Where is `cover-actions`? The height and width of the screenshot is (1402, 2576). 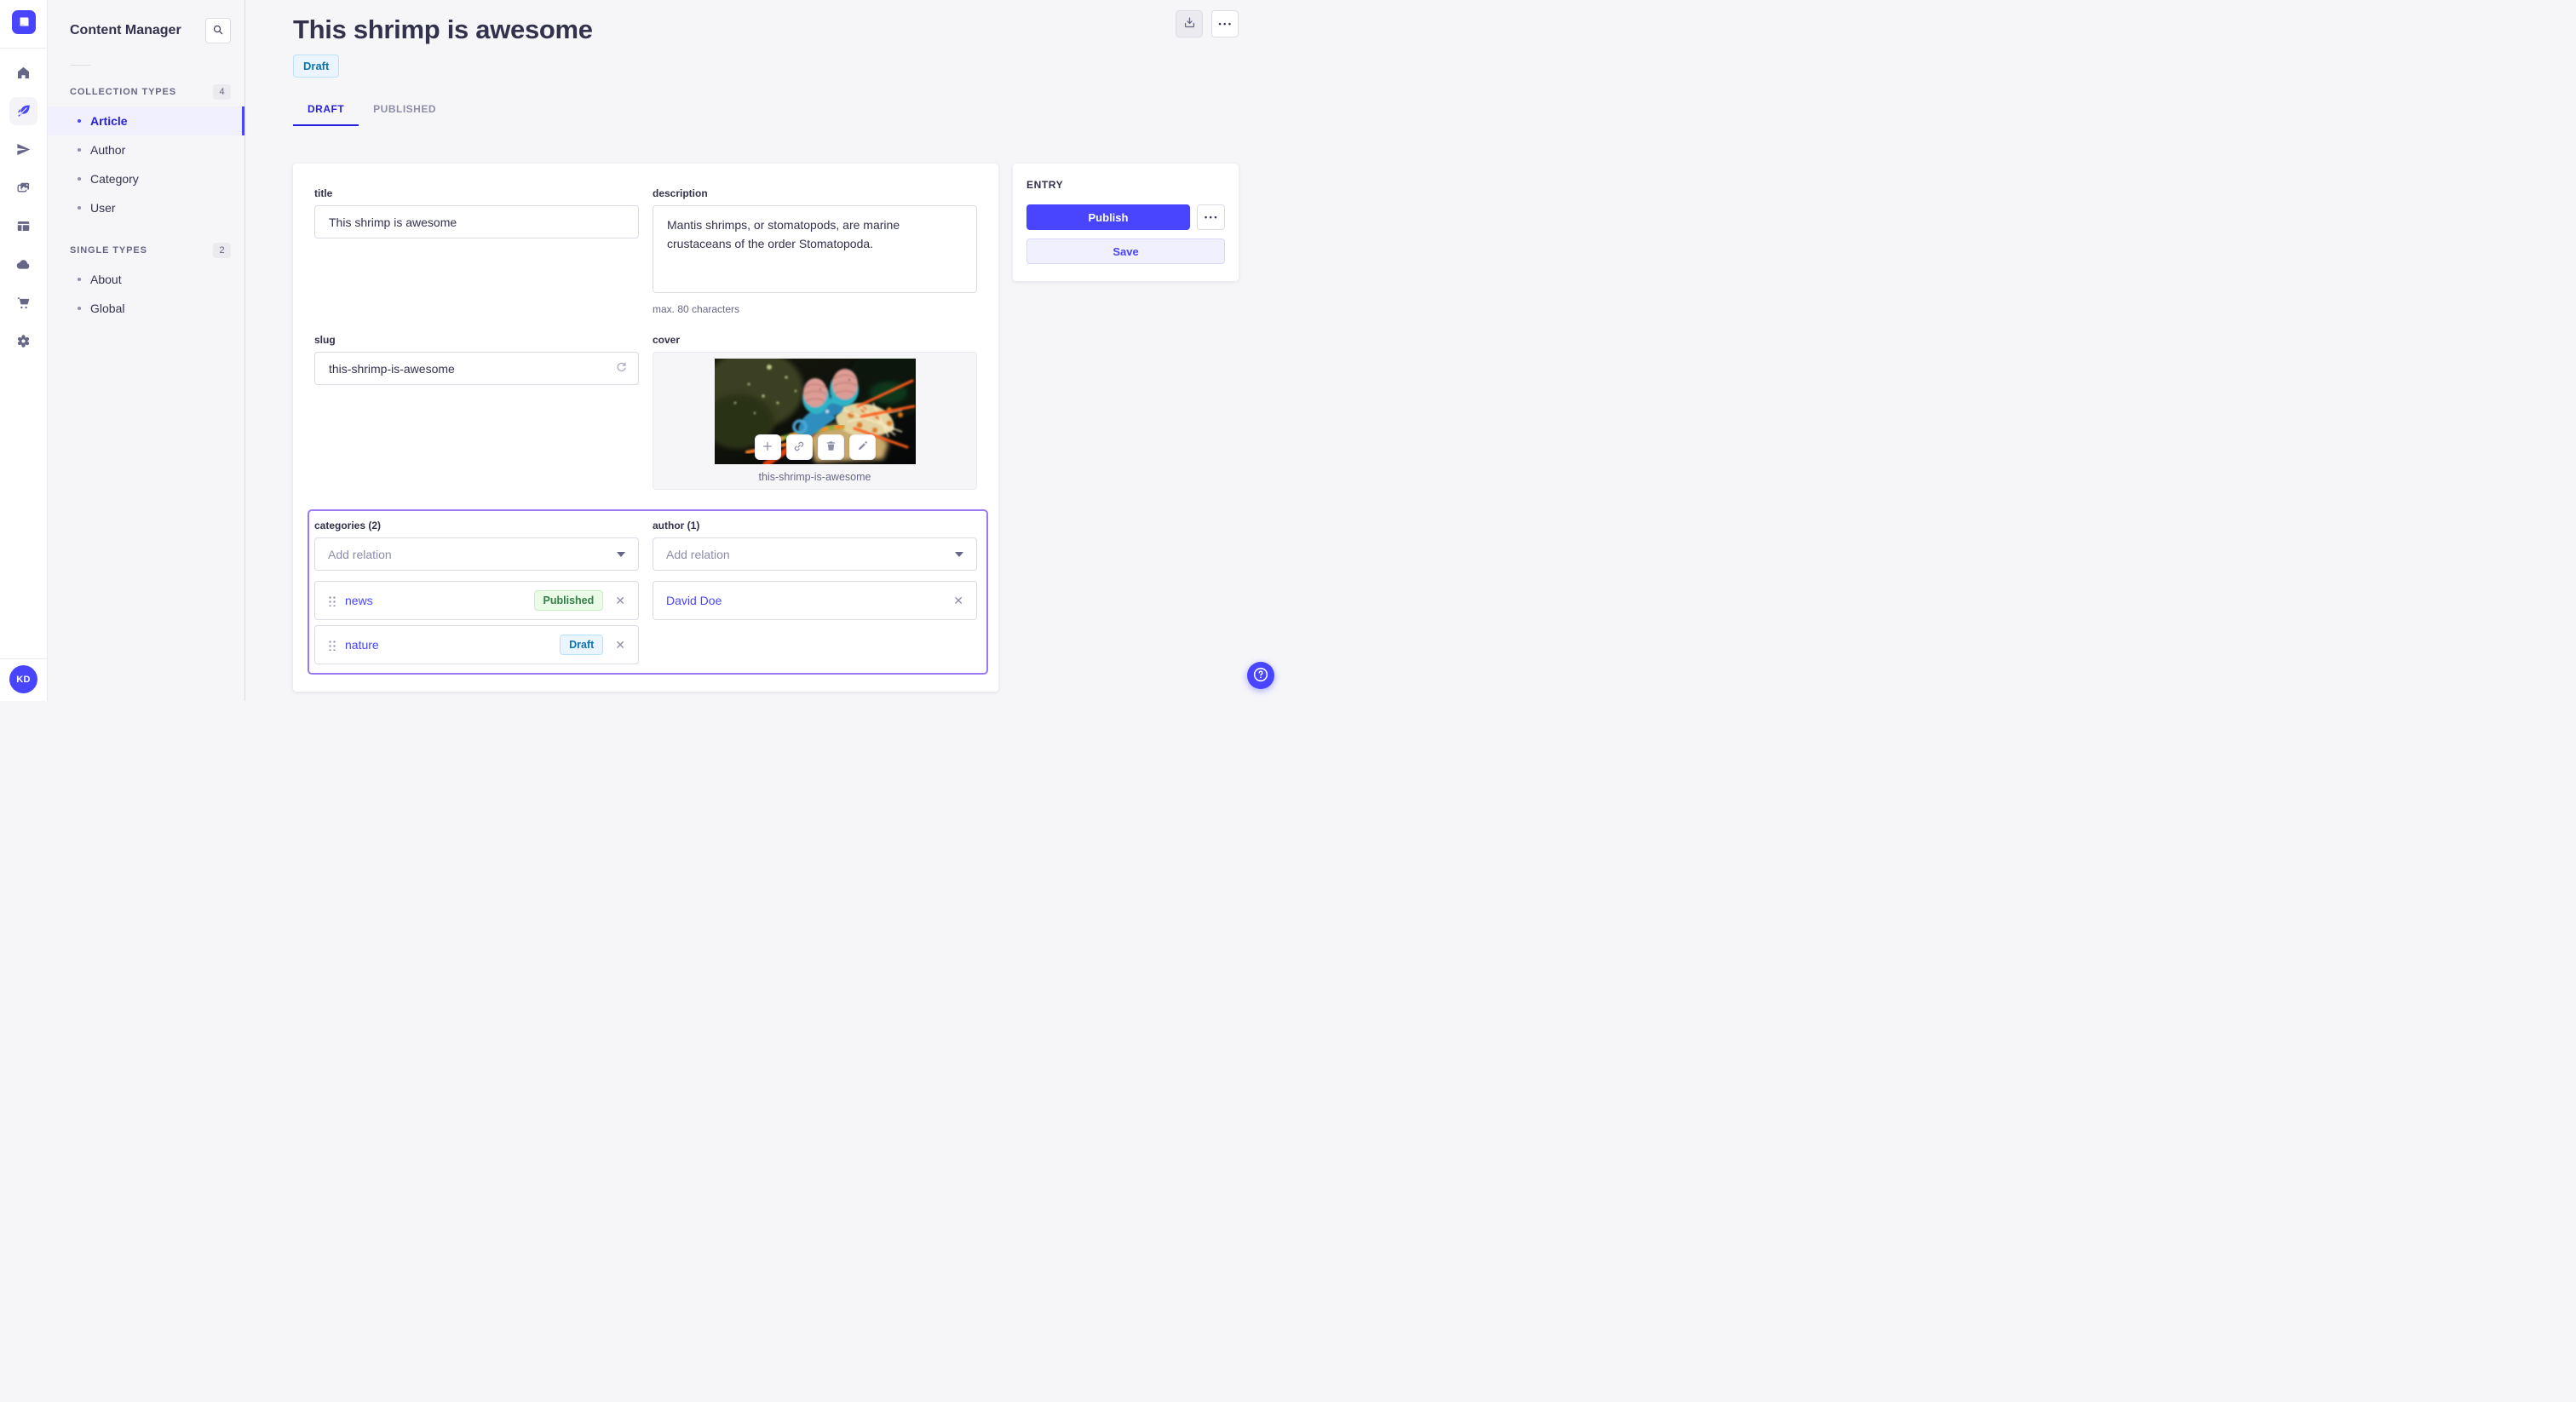 cover-actions is located at coordinates (815, 447).